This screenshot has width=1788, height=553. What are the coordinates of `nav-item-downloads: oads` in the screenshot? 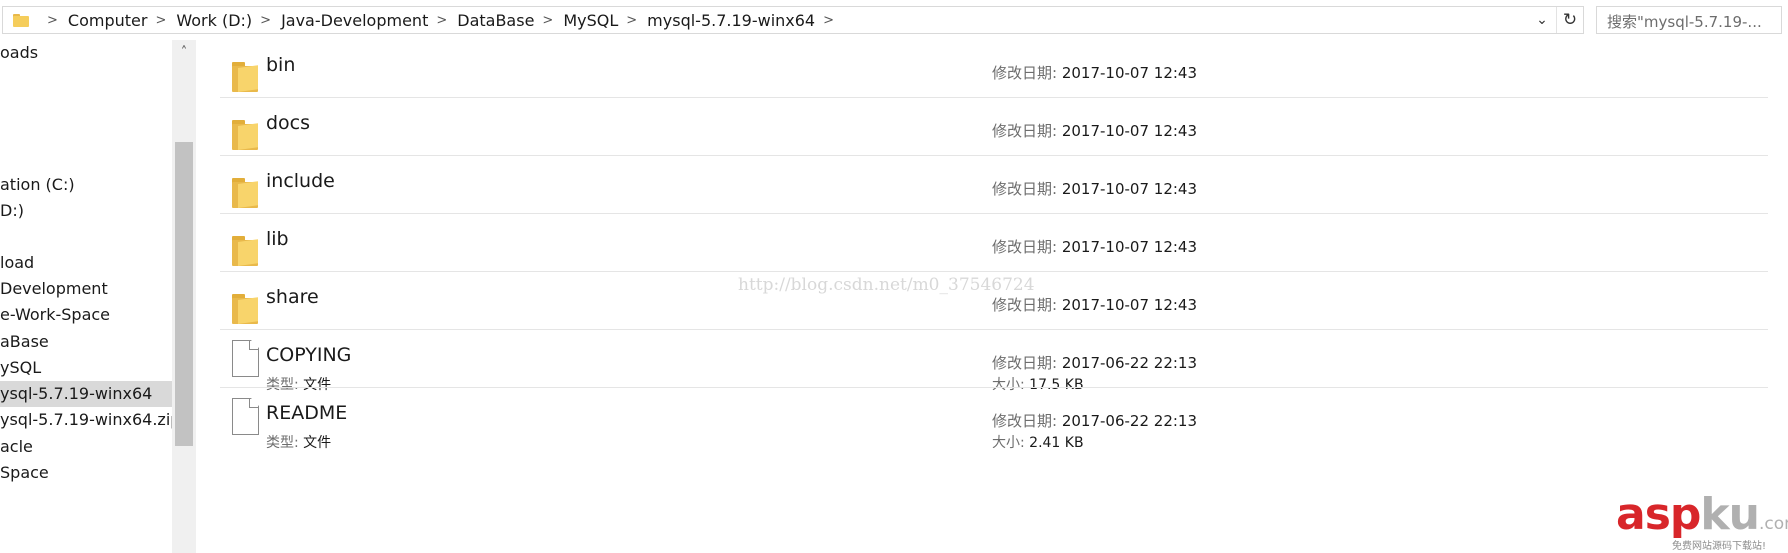 It's located at (86, 53).